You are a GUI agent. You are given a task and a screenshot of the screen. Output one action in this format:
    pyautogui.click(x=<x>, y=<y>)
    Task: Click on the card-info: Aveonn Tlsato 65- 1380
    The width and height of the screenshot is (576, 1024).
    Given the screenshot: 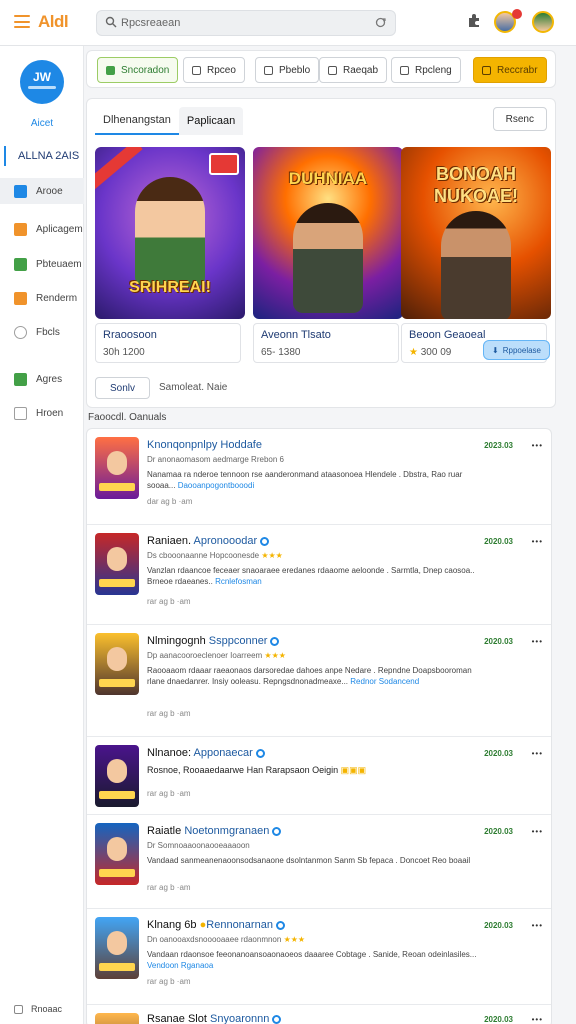 What is the action you would take?
    pyautogui.click(x=326, y=343)
    